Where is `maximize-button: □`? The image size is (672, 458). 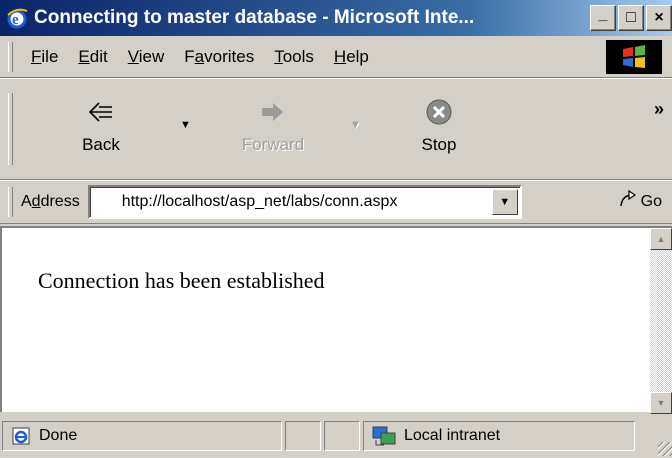
maximize-button: □ is located at coordinates (631, 18).